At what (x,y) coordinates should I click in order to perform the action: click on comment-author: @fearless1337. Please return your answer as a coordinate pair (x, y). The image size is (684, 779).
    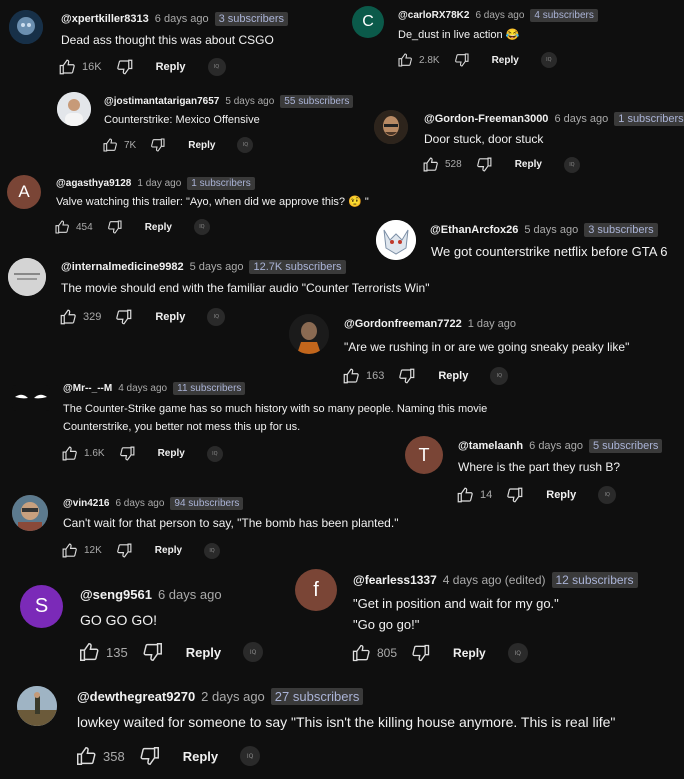
    Looking at the image, I should click on (395, 580).